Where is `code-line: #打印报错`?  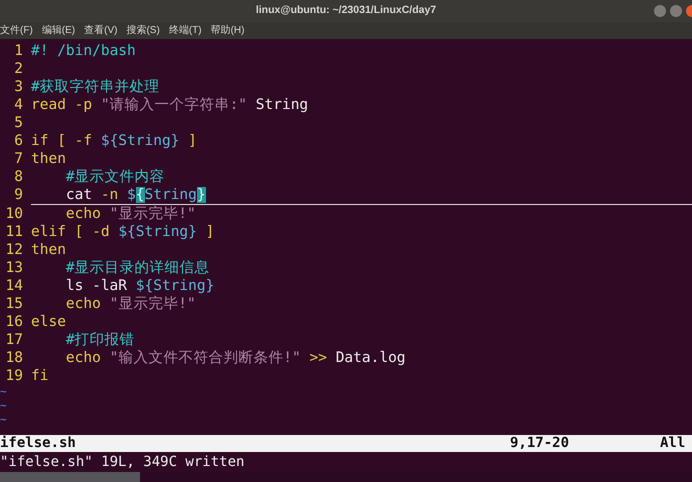 code-line: #打印报错 is located at coordinates (99, 340).